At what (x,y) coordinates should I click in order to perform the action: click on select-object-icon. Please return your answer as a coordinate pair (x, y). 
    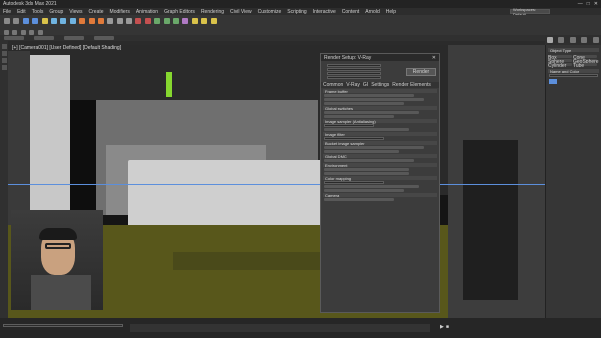
    Looking at the image, I should click on (53, 21).